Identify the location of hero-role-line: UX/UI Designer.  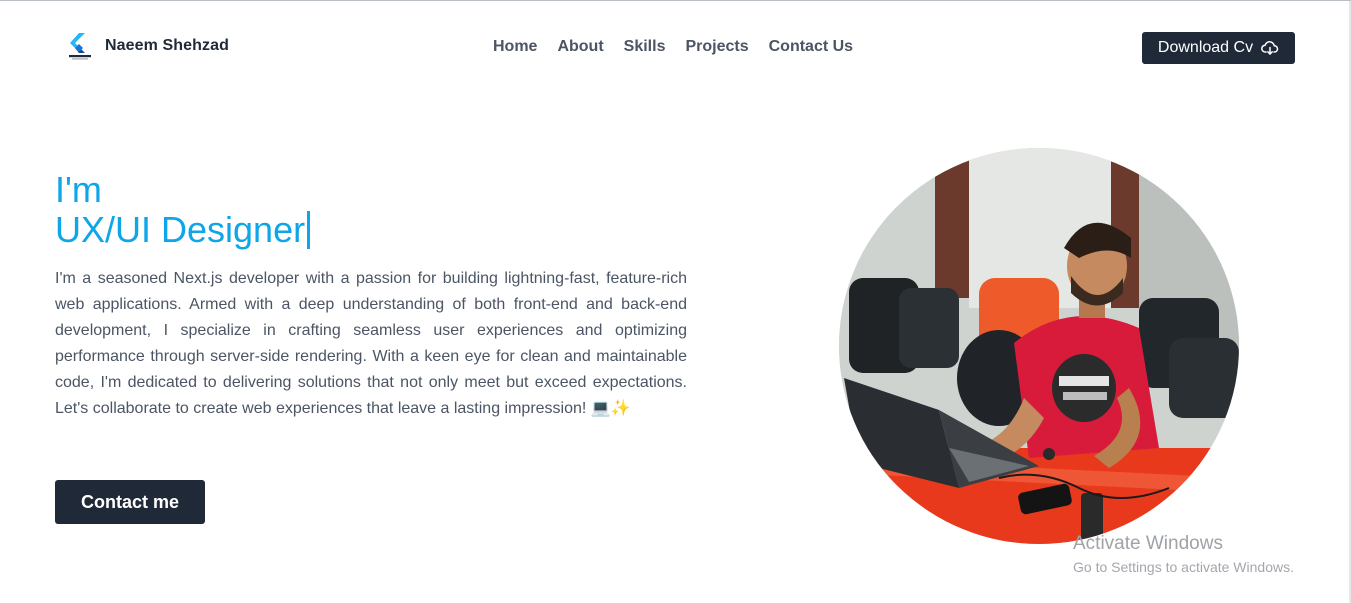
(183, 229).